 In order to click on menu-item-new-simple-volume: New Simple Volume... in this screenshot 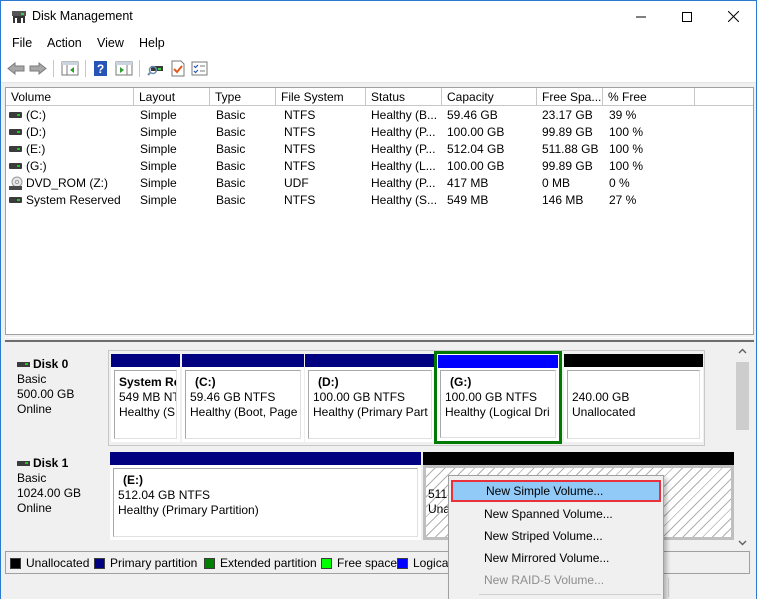, I will do `click(556, 491)`.